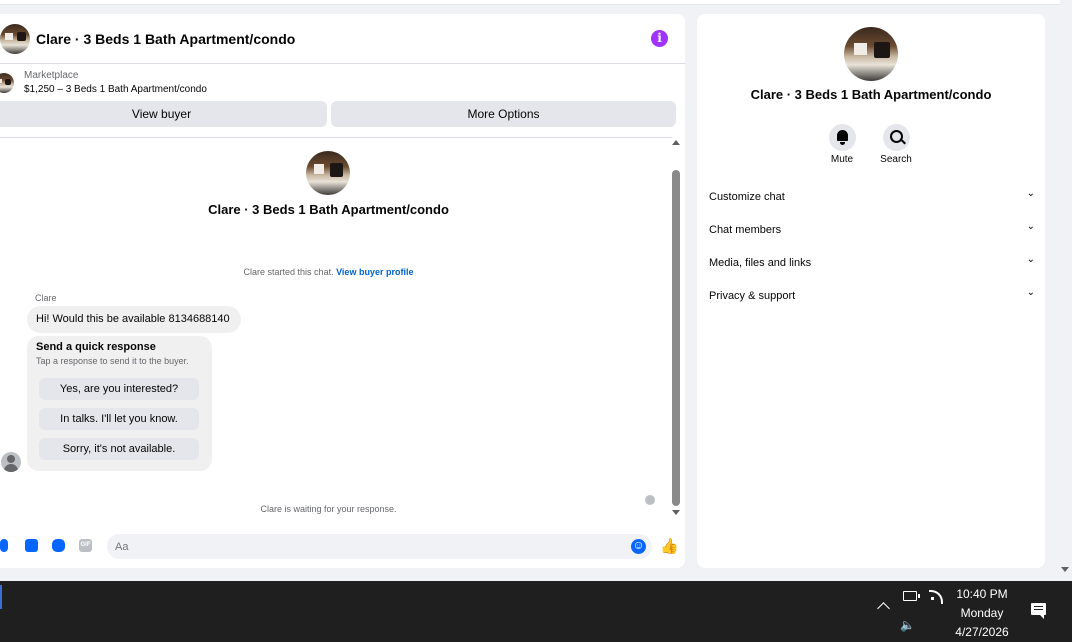 The width and height of the screenshot is (1072, 642). What do you see at coordinates (752, 296) in the screenshot?
I see `privacy-support-label: Privacy & support` at bounding box center [752, 296].